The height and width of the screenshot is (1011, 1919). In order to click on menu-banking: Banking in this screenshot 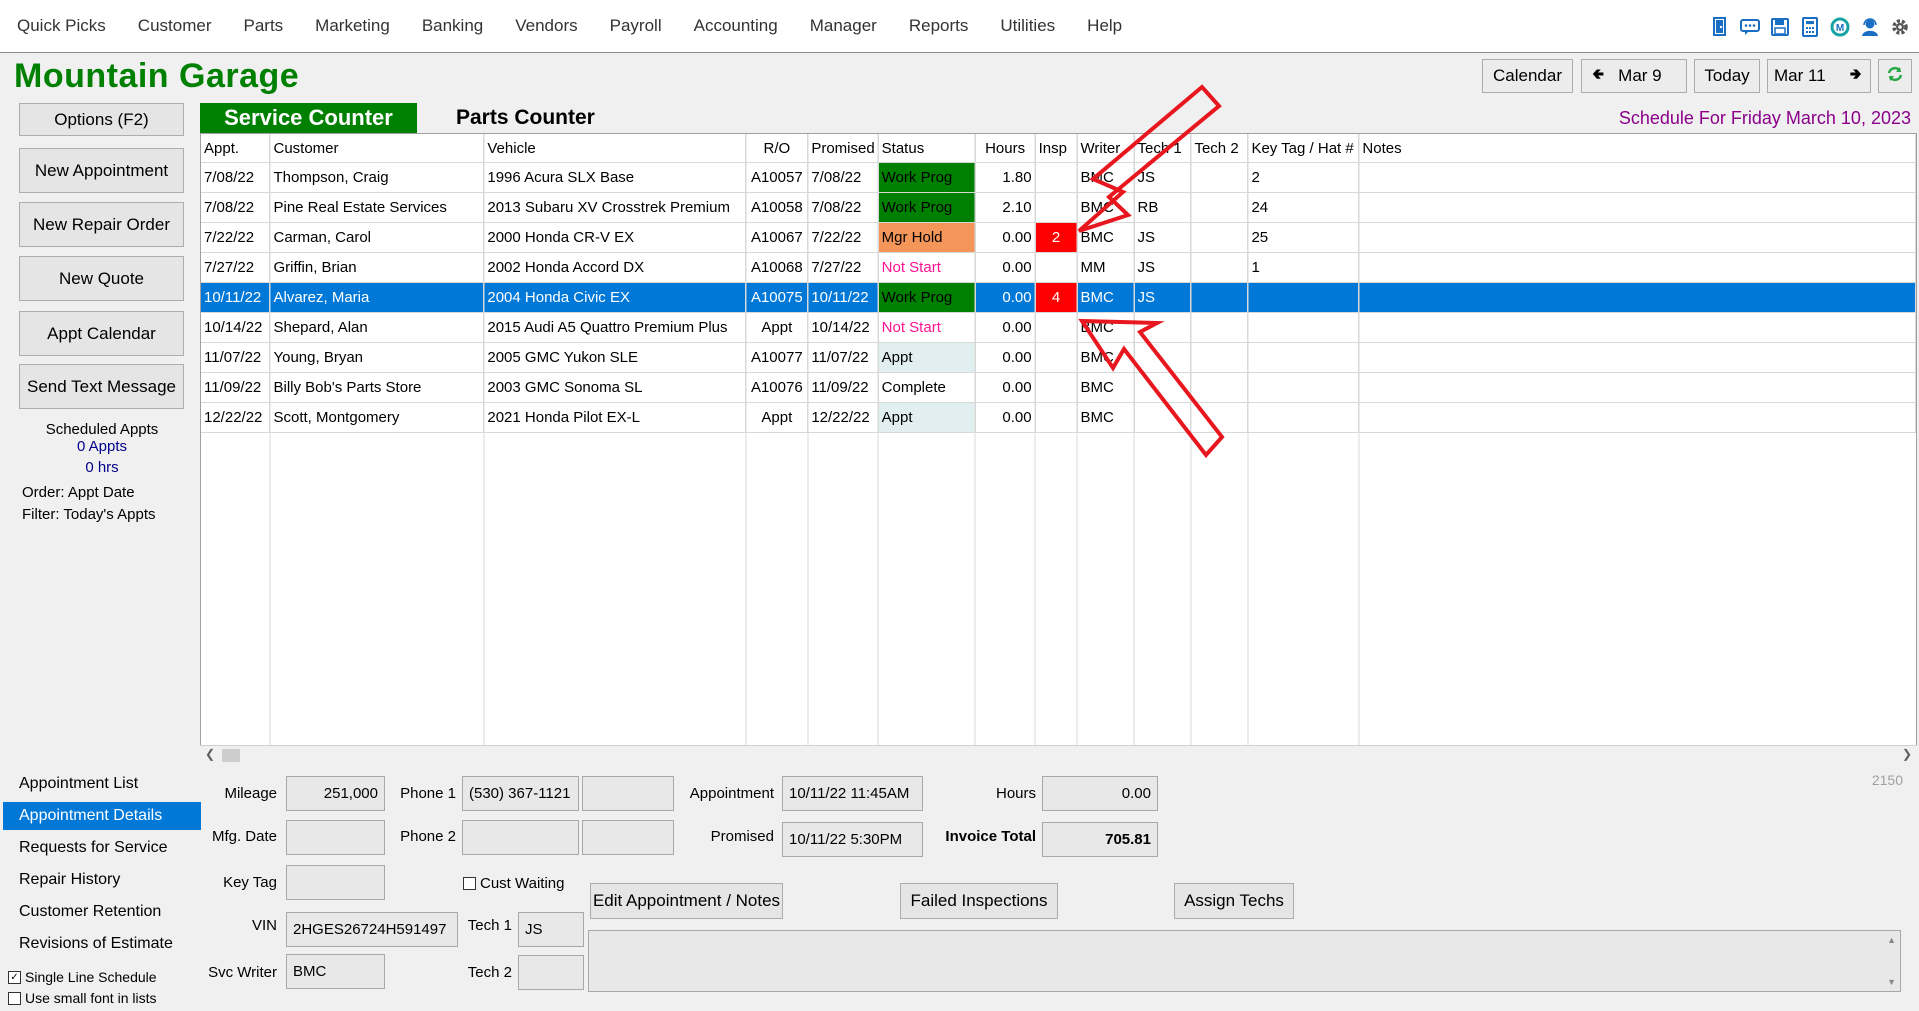, I will do `click(452, 26)`.